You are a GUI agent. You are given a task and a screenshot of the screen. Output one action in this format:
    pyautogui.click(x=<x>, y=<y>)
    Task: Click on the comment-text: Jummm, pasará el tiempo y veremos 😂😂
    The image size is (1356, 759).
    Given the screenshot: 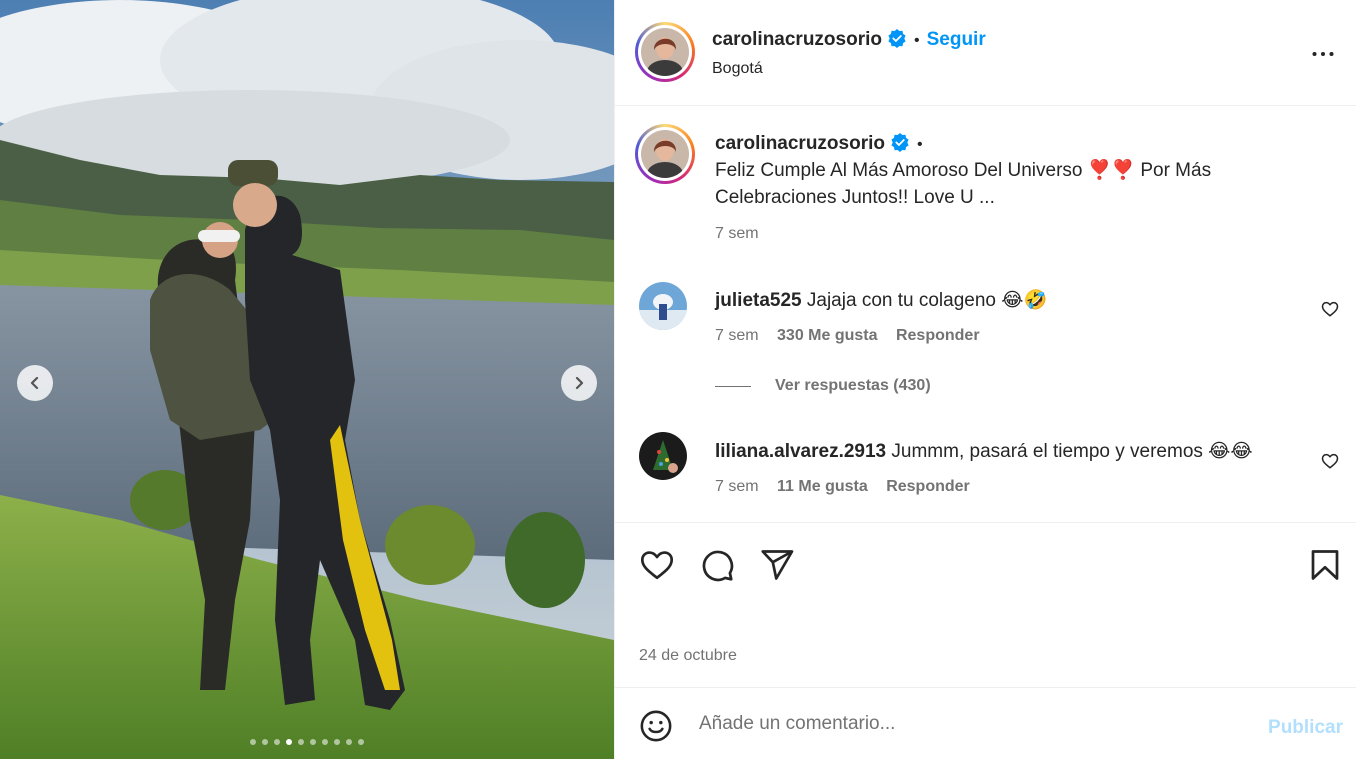 What is the action you would take?
    pyautogui.click(x=1072, y=451)
    